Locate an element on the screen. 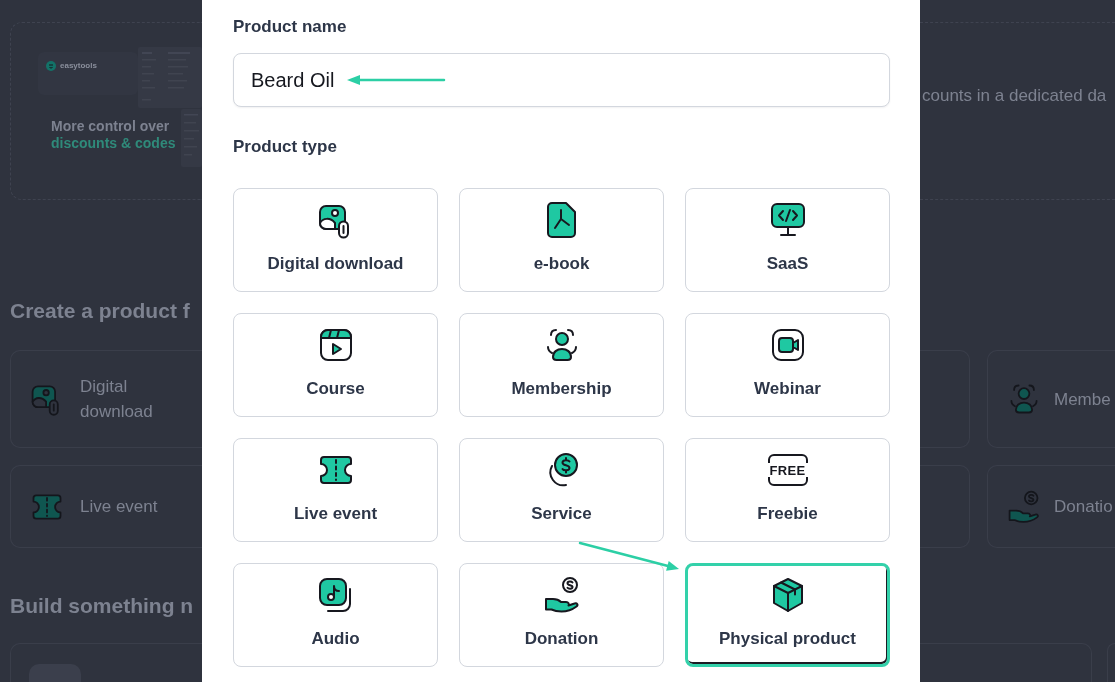 The width and height of the screenshot is (1115, 682). logo-icon is located at coordinates (51, 66).